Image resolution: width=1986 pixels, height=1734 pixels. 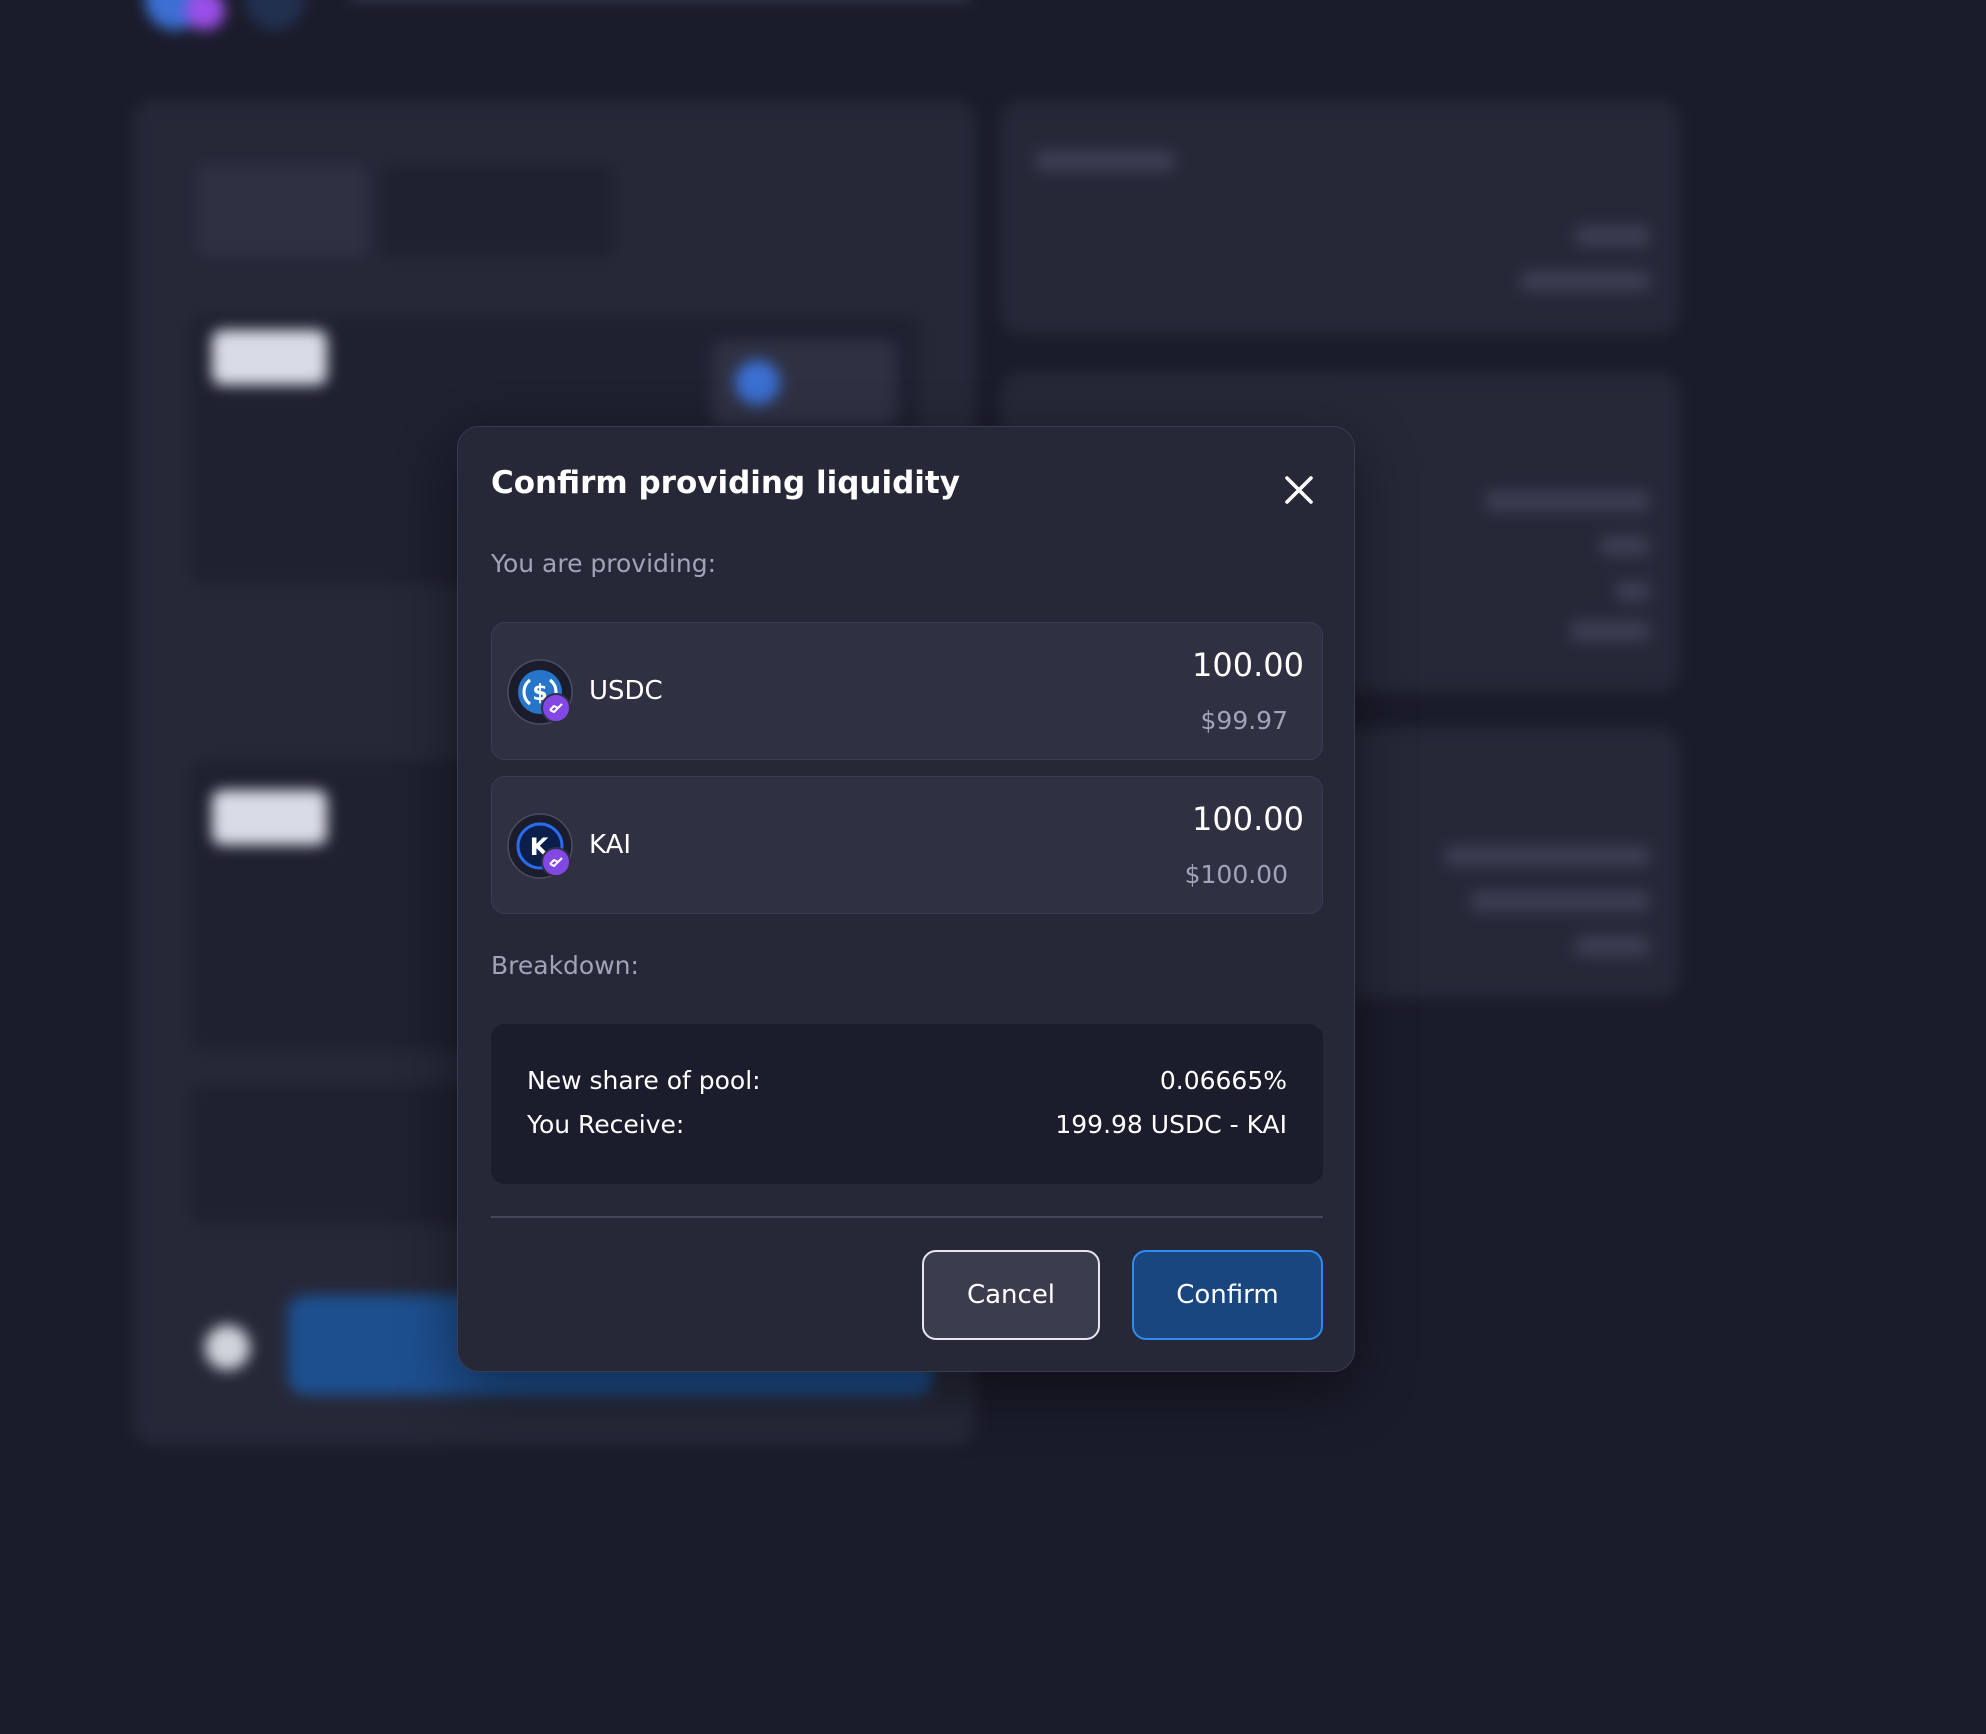 What do you see at coordinates (907, 1217) in the screenshot?
I see `divider` at bounding box center [907, 1217].